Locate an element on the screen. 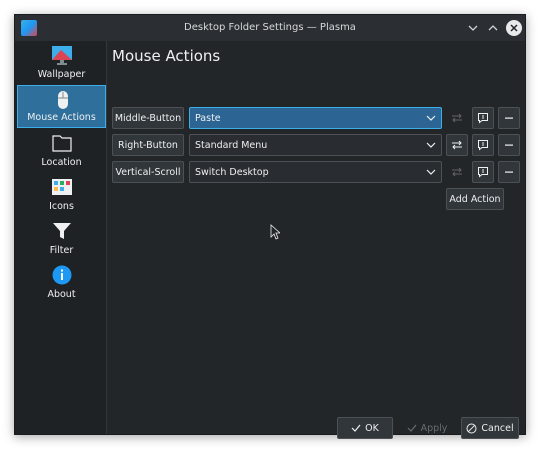  filter-icon is located at coordinates (62, 231).